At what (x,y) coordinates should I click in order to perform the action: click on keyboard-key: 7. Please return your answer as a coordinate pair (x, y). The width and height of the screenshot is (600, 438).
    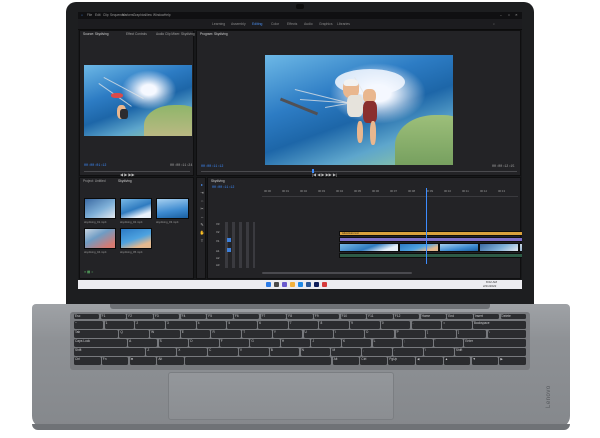
    Looking at the image, I should click on (303, 325).